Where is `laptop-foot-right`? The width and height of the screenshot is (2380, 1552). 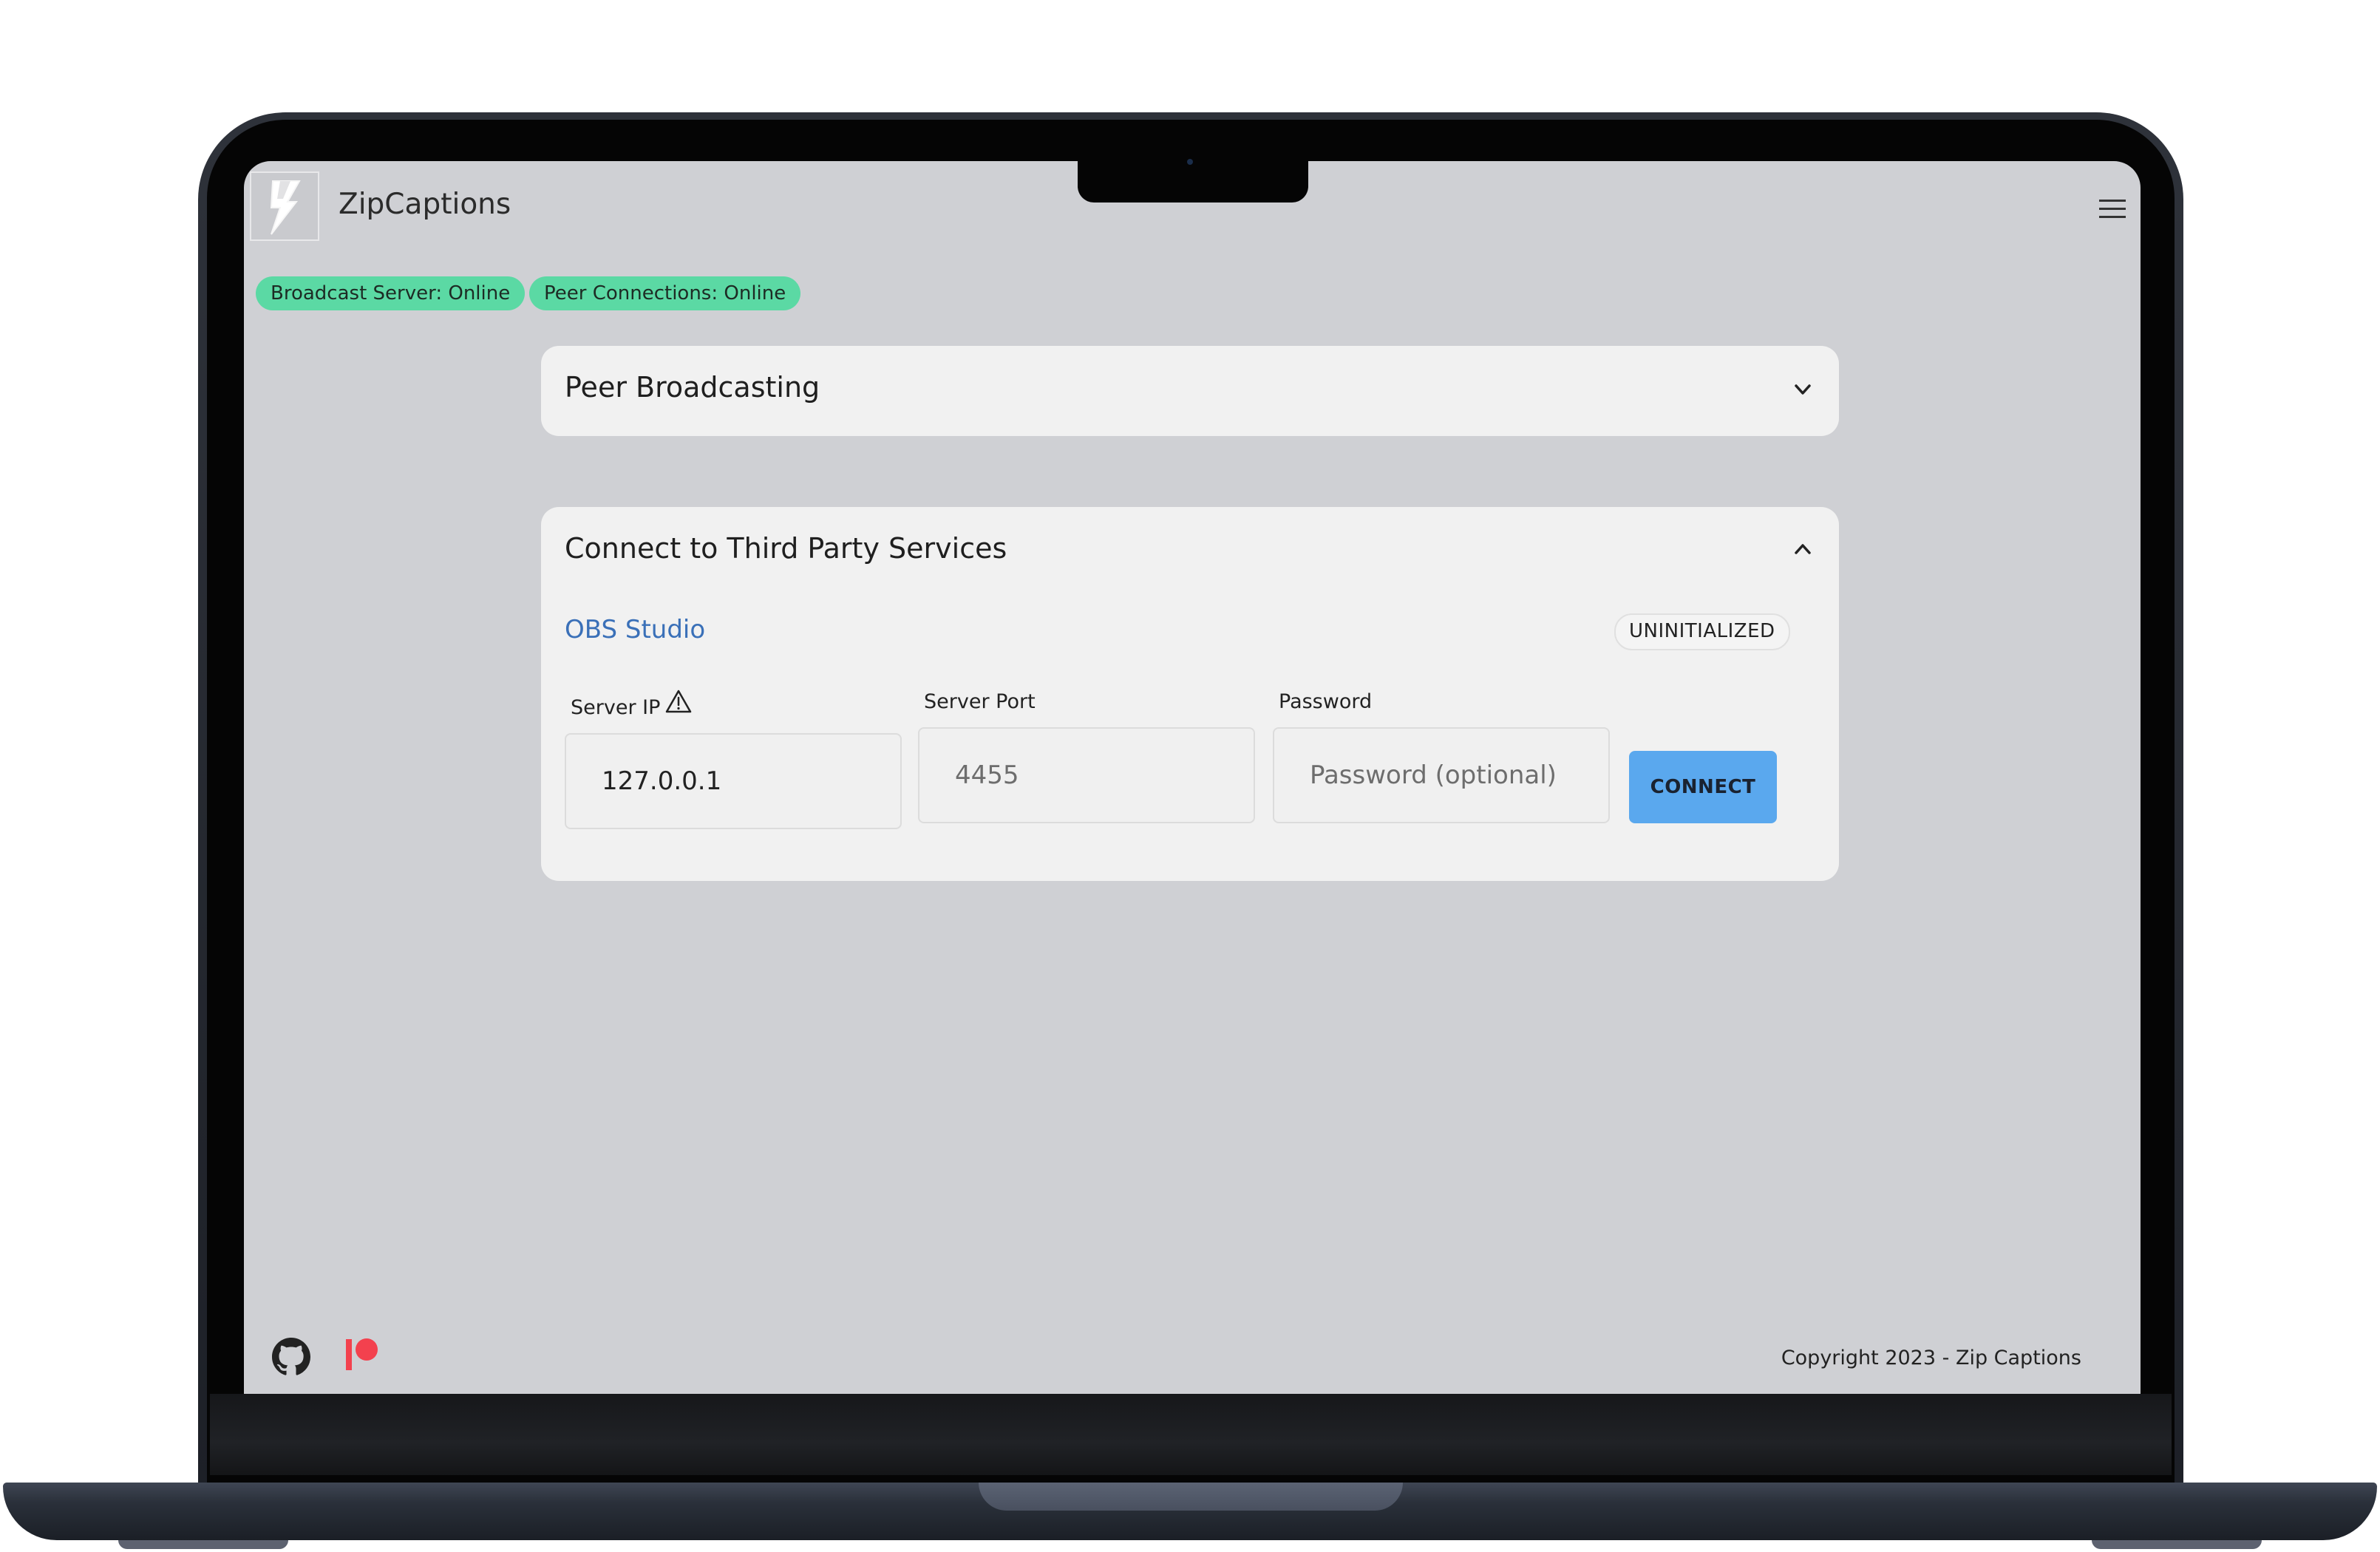
laptop-foot-right is located at coordinates (2177, 1545).